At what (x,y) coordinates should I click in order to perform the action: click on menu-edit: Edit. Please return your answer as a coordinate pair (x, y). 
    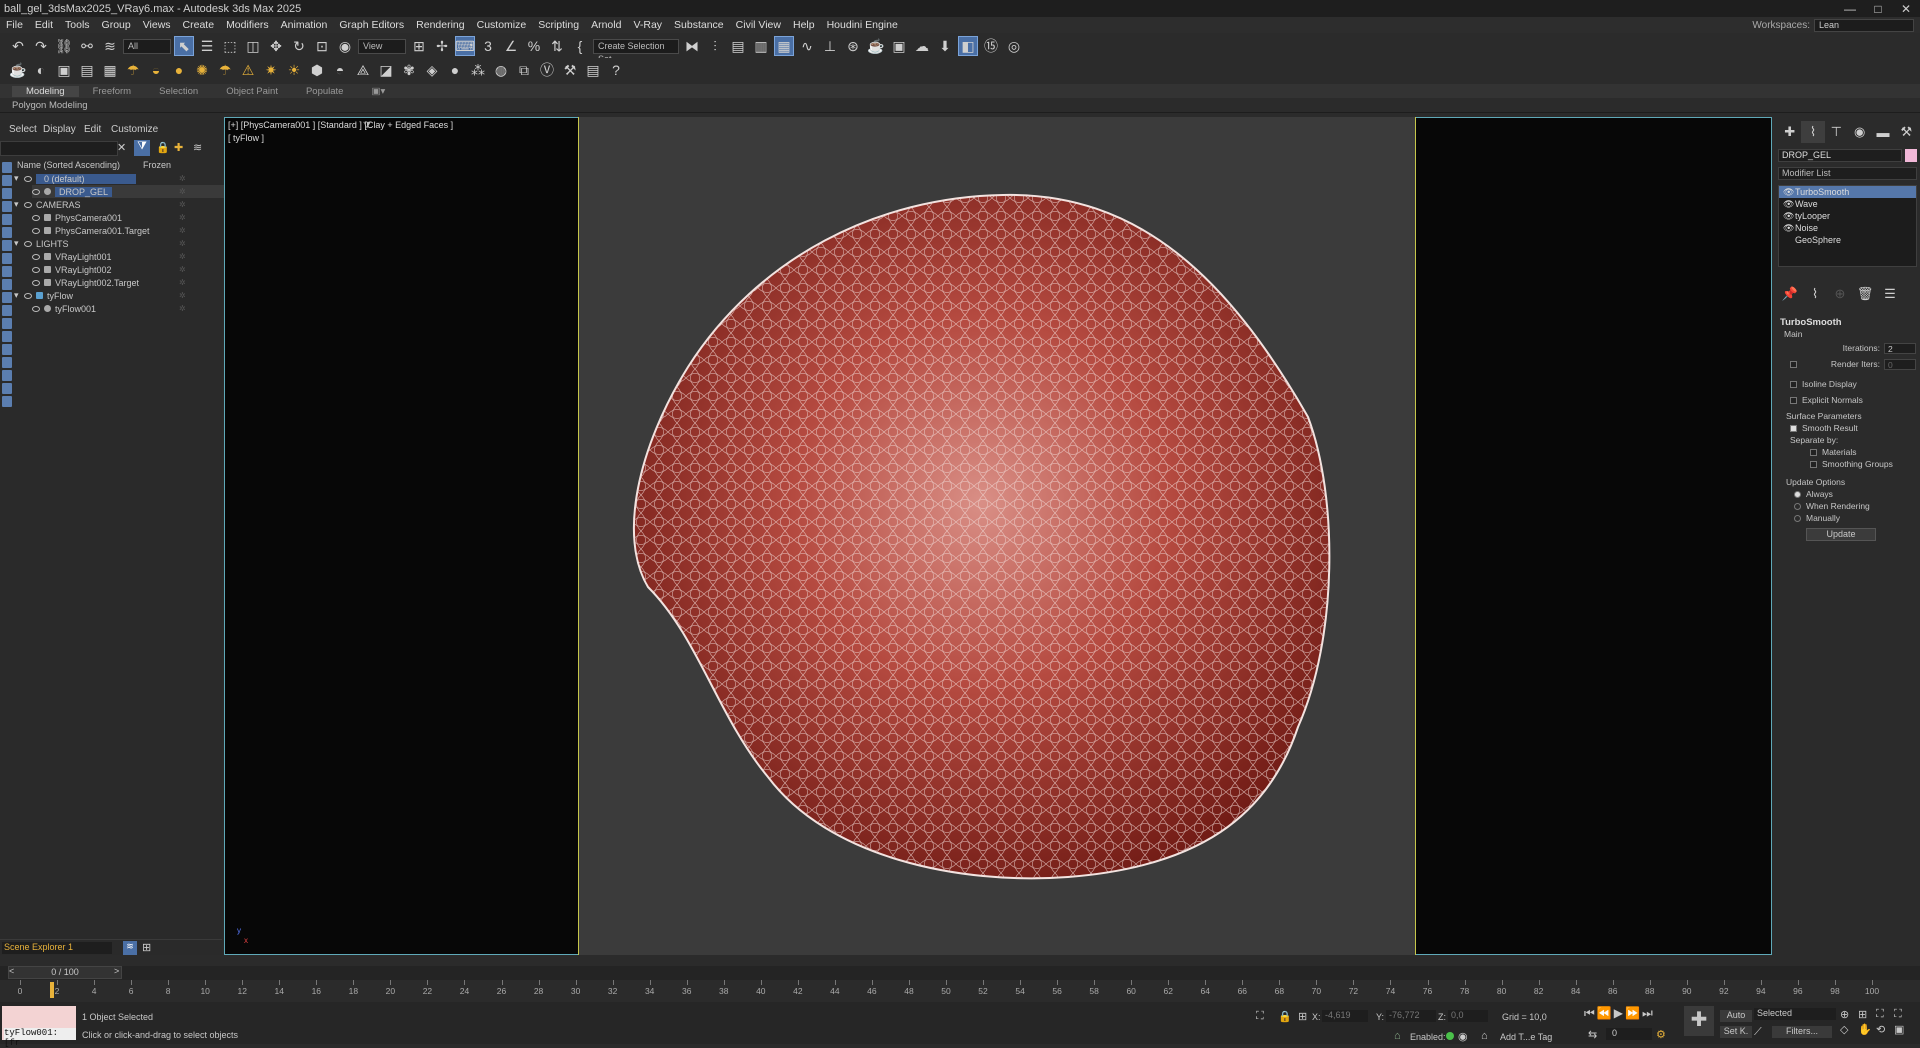
    Looking at the image, I should click on (44, 25).